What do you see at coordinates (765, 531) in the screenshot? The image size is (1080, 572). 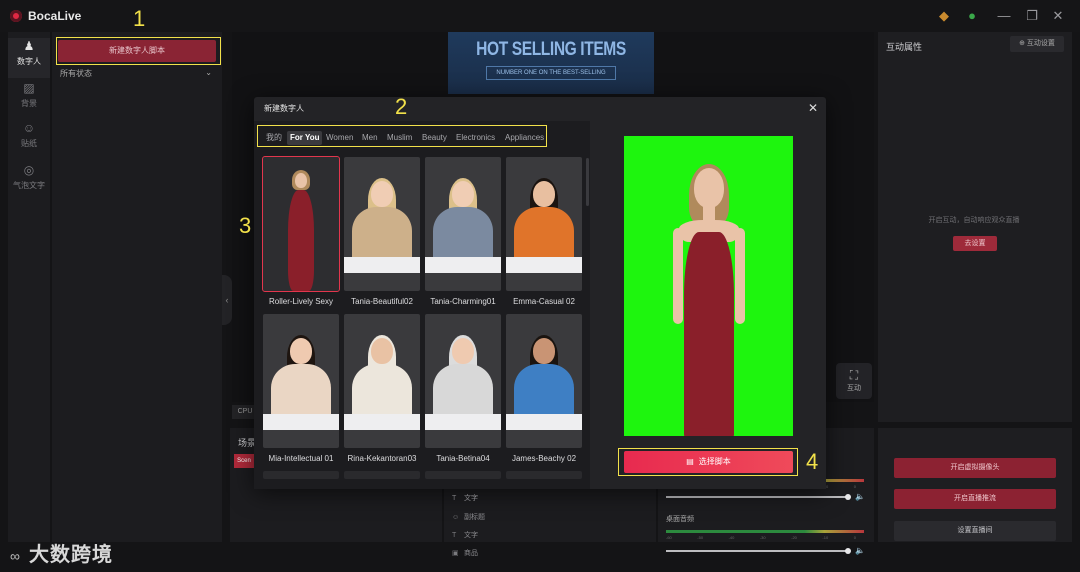 I see `desktop-audio-meter` at bounding box center [765, 531].